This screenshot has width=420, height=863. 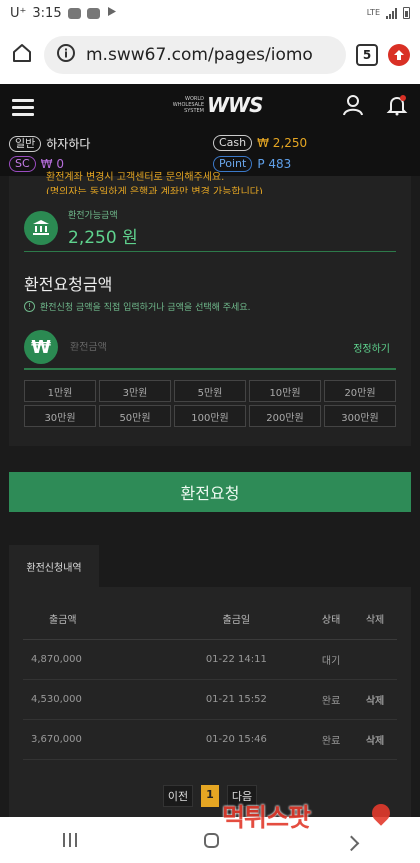 I want to click on amount-input-row: ₩ 정정하기, so click(x=210, y=348).